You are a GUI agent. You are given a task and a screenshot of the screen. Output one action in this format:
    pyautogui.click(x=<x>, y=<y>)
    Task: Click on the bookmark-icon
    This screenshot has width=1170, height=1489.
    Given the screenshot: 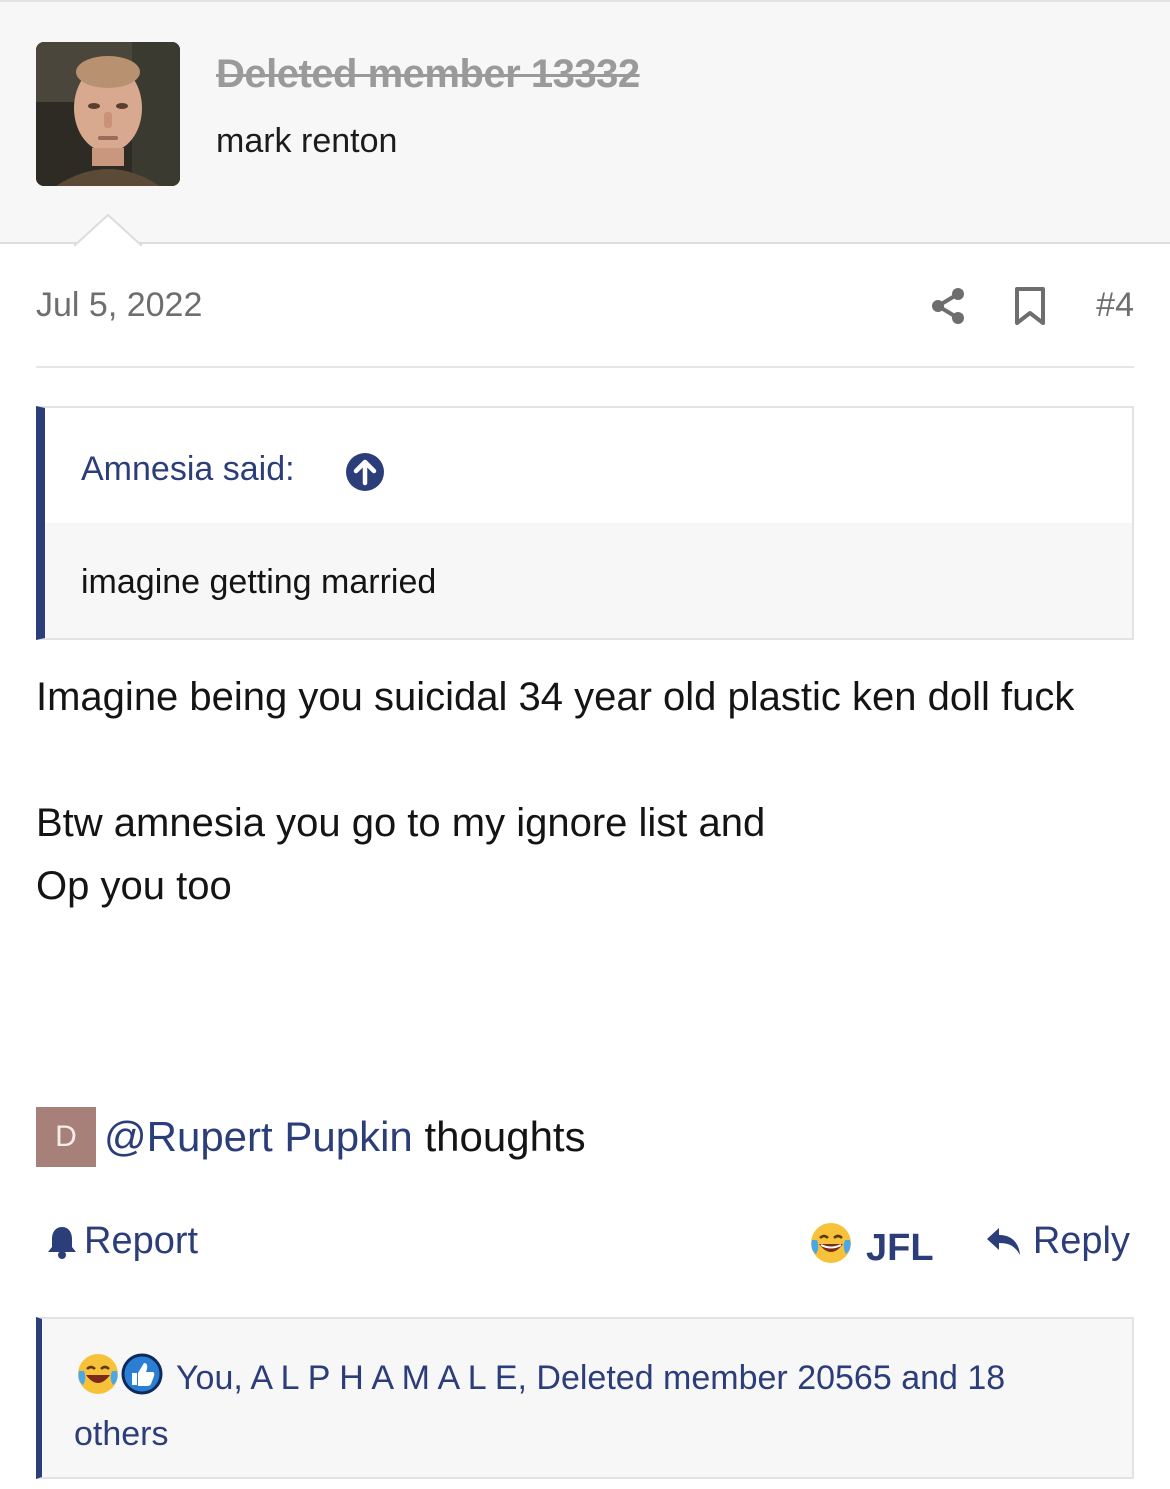 What is the action you would take?
    pyautogui.click(x=1030, y=306)
    